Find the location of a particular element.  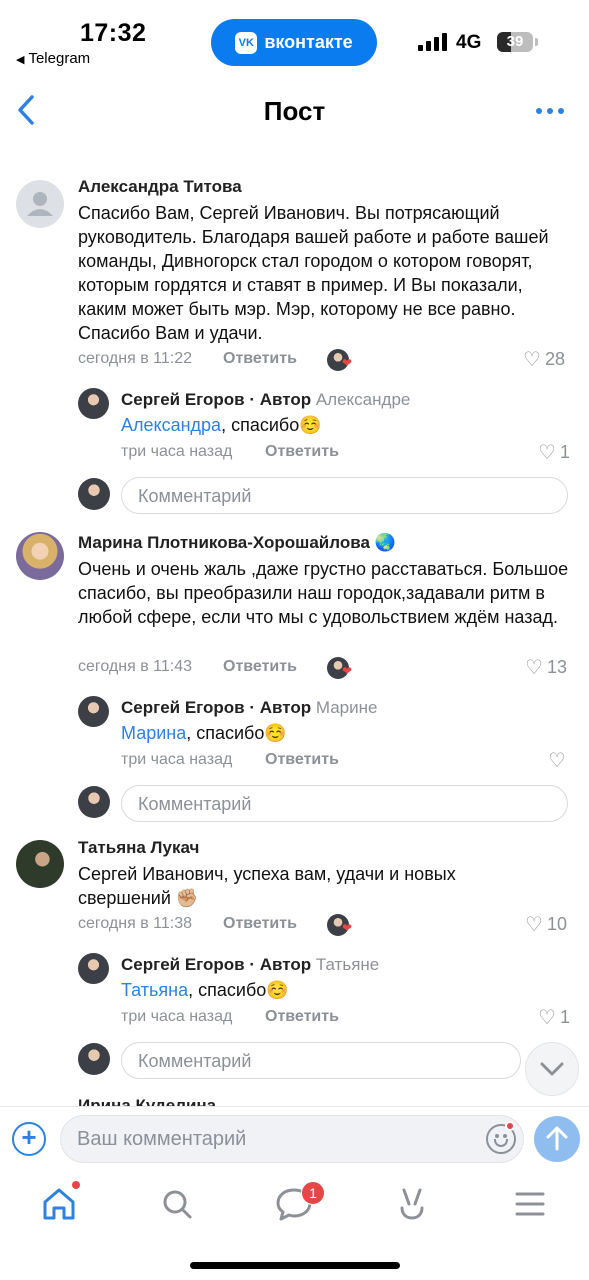

like-count: 13 is located at coordinates (556, 667).